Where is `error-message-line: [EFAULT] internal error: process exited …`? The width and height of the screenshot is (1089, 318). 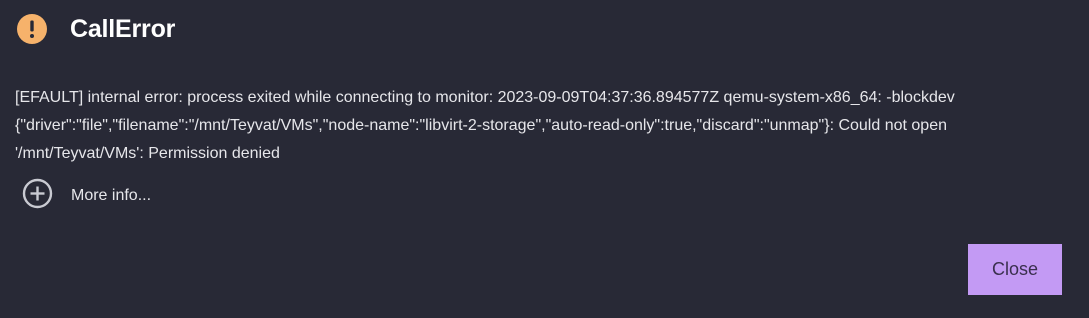 error-message-line: [EFAULT] internal error: process exited … is located at coordinates (485, 97).